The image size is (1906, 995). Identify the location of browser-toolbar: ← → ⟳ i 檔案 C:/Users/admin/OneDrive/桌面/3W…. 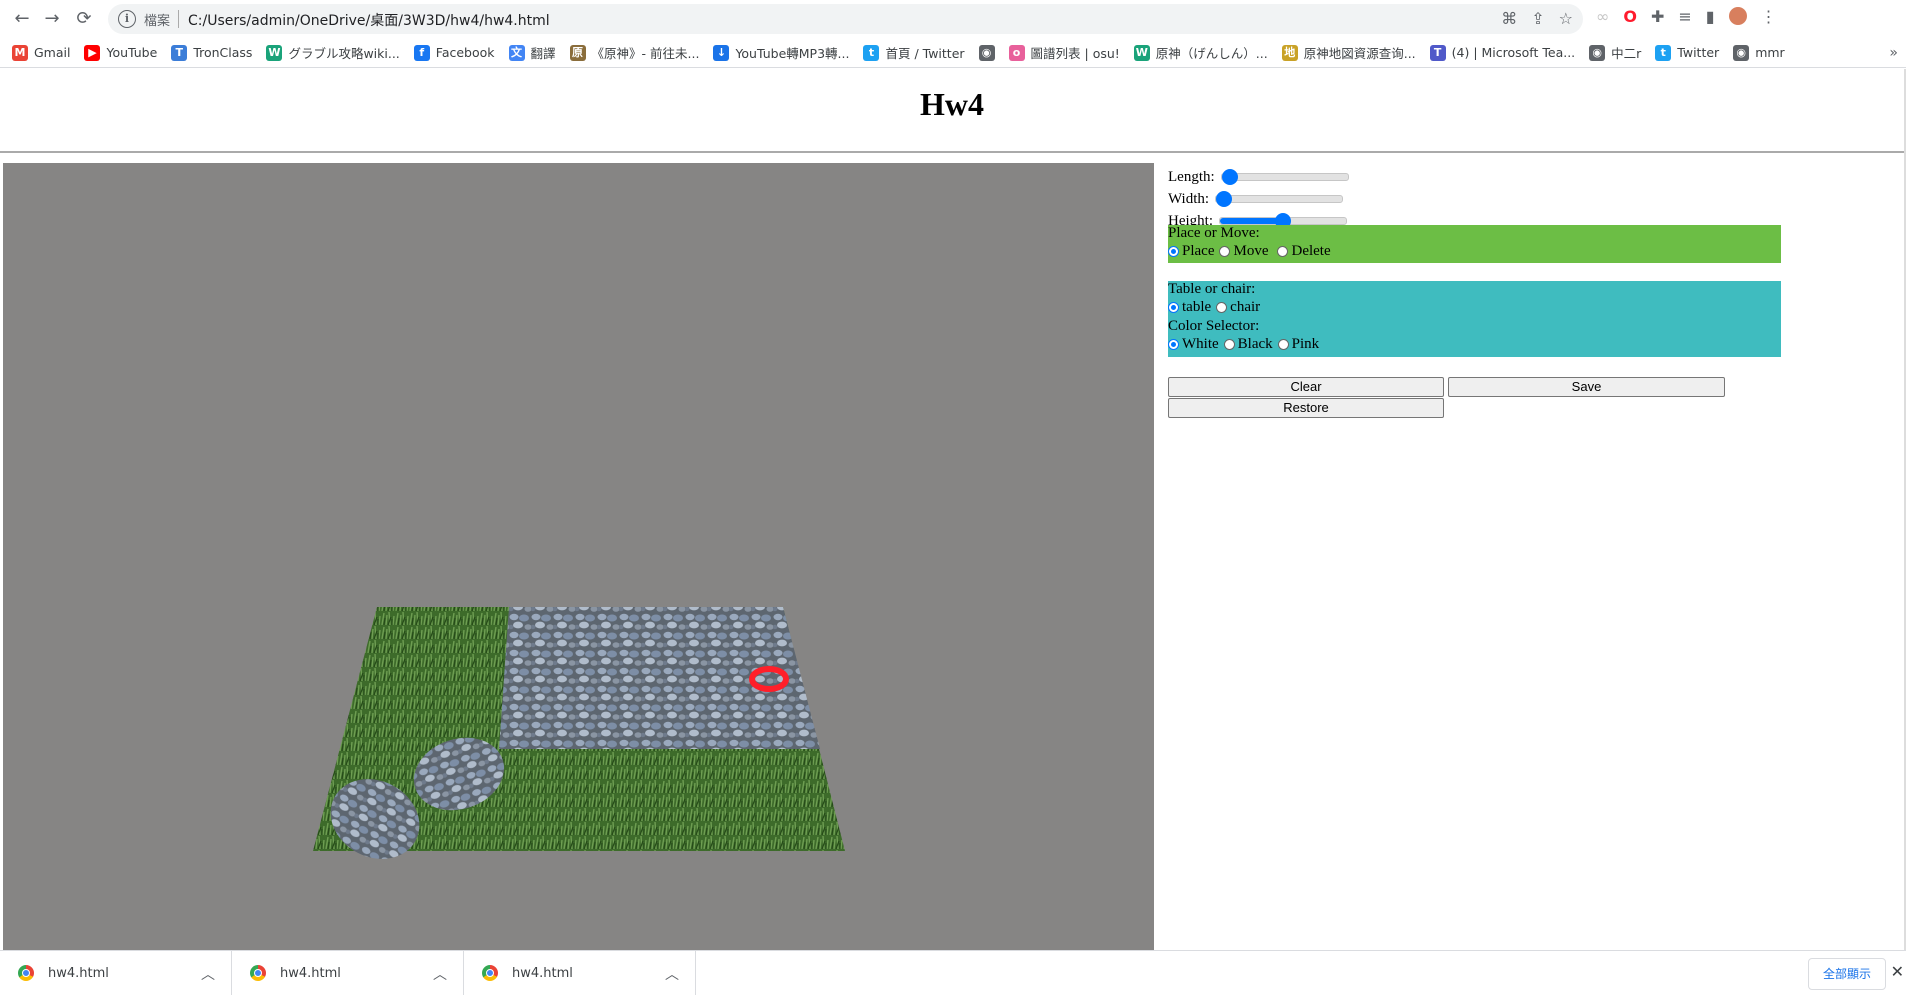
(953, 19).